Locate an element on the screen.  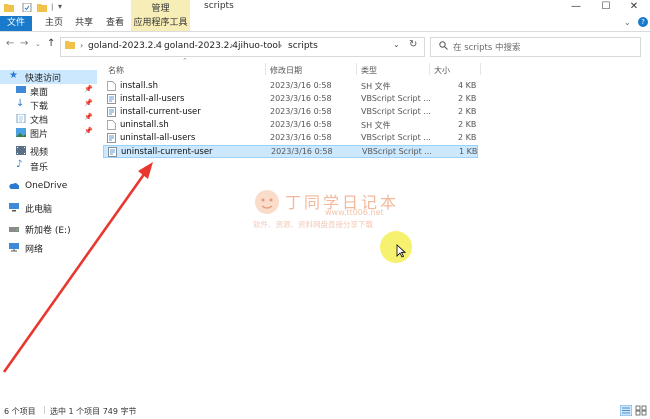
tab-application-tools: 应用程序工具 is located at coordinates (160, 23).